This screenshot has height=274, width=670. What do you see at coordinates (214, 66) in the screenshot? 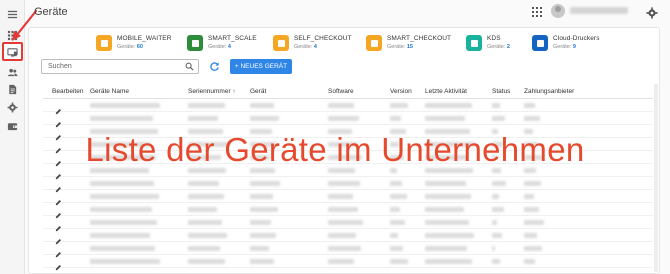
I see `refresh-icon` at bounding box center [214, 66].